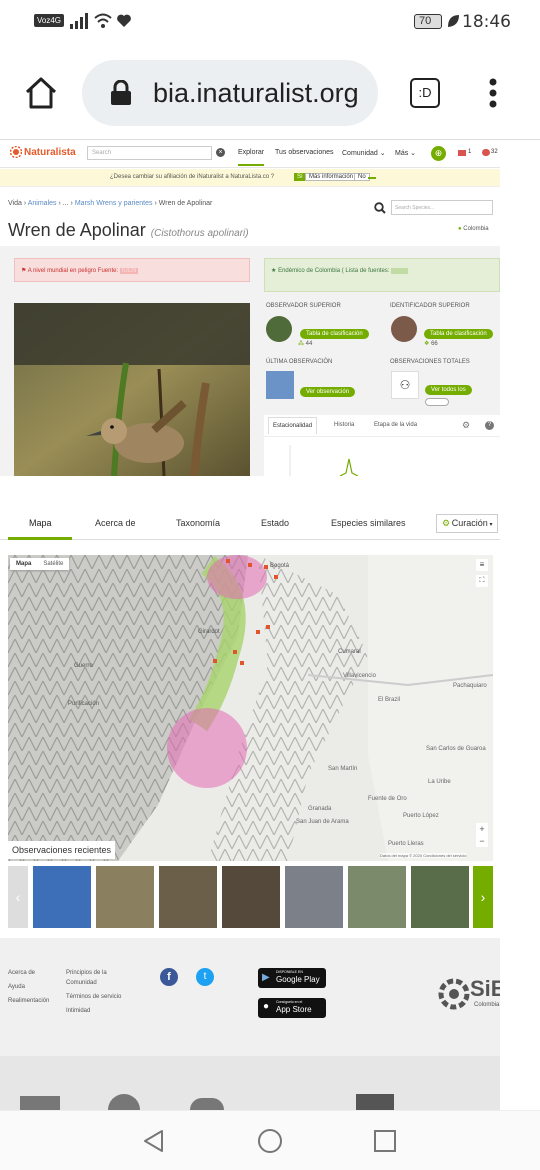 This screenshot has width=540, height=1170. What do you see at coordinates (438, 153) in the screenshot?
I see `add-observation-icon: ⊕` at bounding box center [438, 153].